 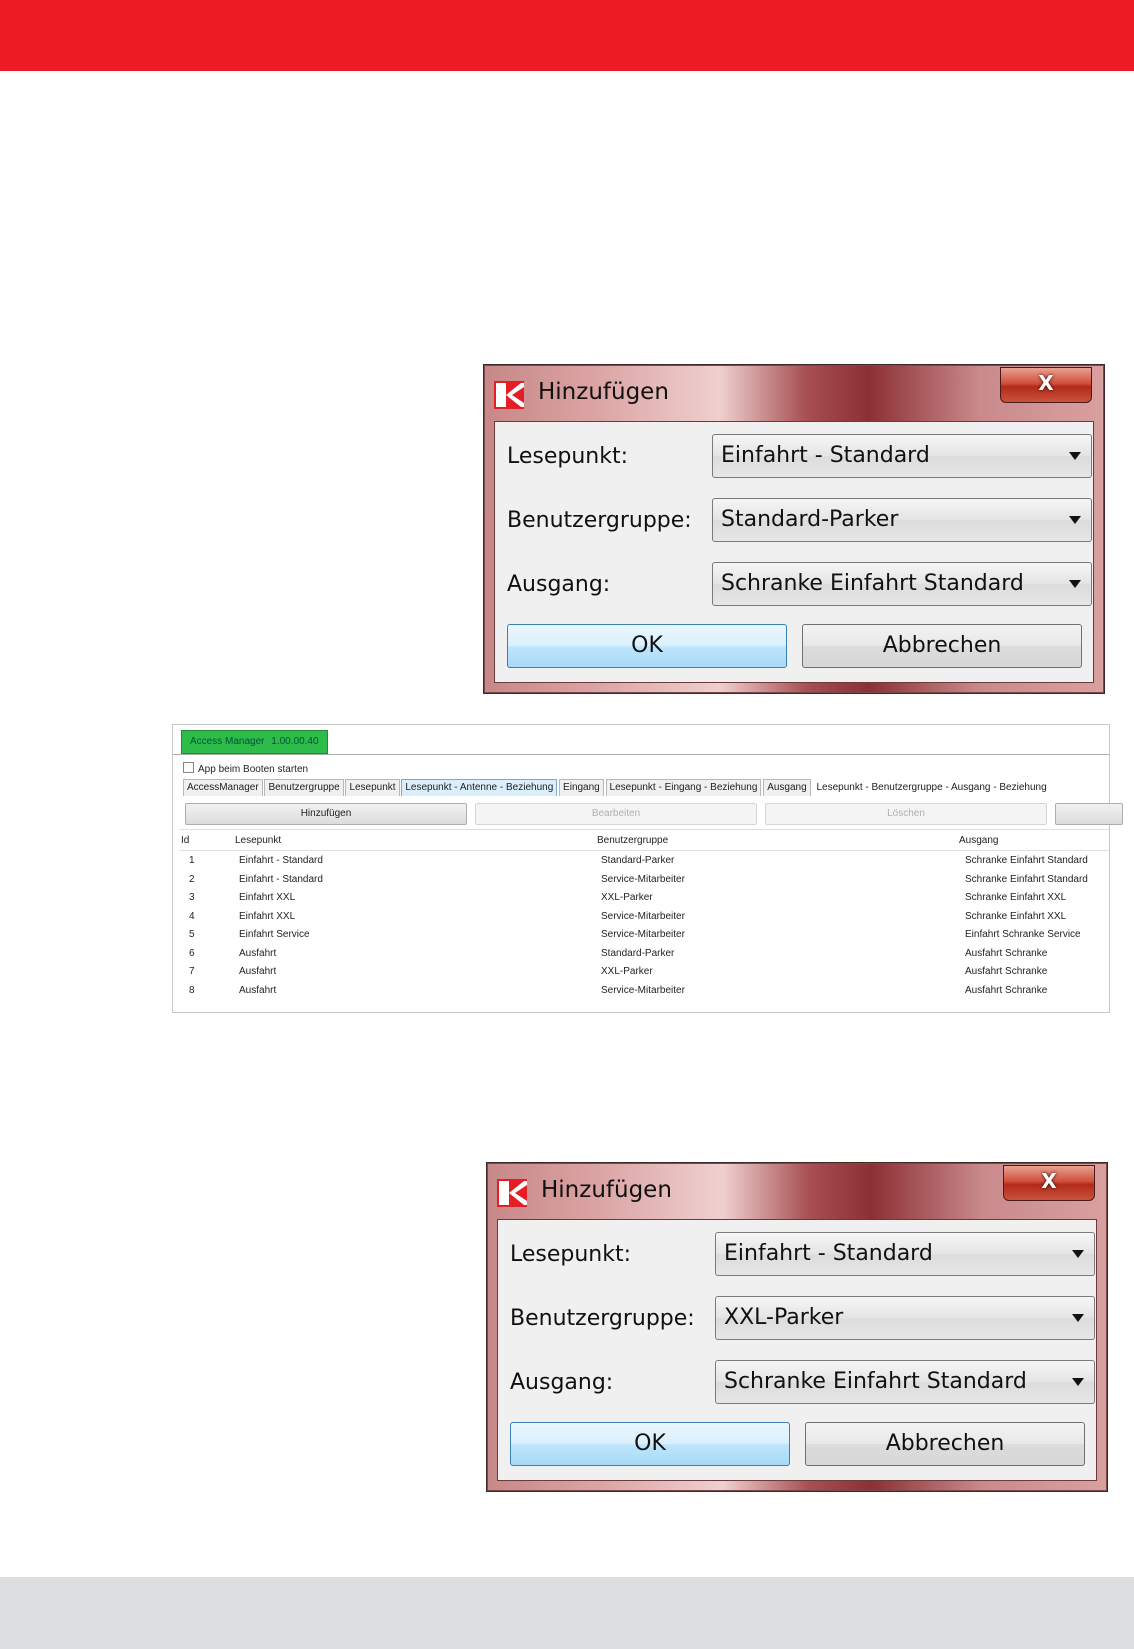 What do you see at coordinates (581, 787) in the screenshot?
I see `tab-eingang: Eingang` at bounding box center [581, 787].